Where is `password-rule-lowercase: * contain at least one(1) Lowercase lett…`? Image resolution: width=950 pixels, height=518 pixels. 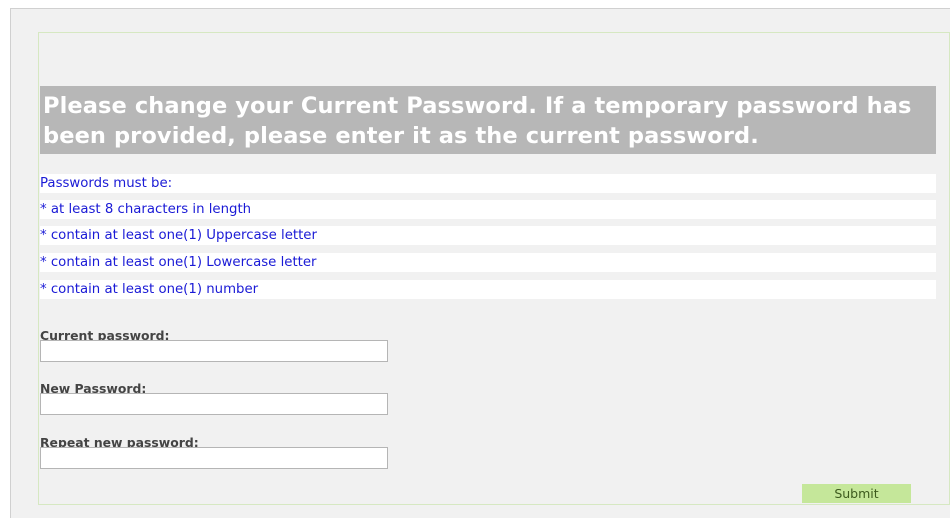 password-rule-lowercase: * contain at least one(1) Lowercase lett… is located at coordinates (488, 262).